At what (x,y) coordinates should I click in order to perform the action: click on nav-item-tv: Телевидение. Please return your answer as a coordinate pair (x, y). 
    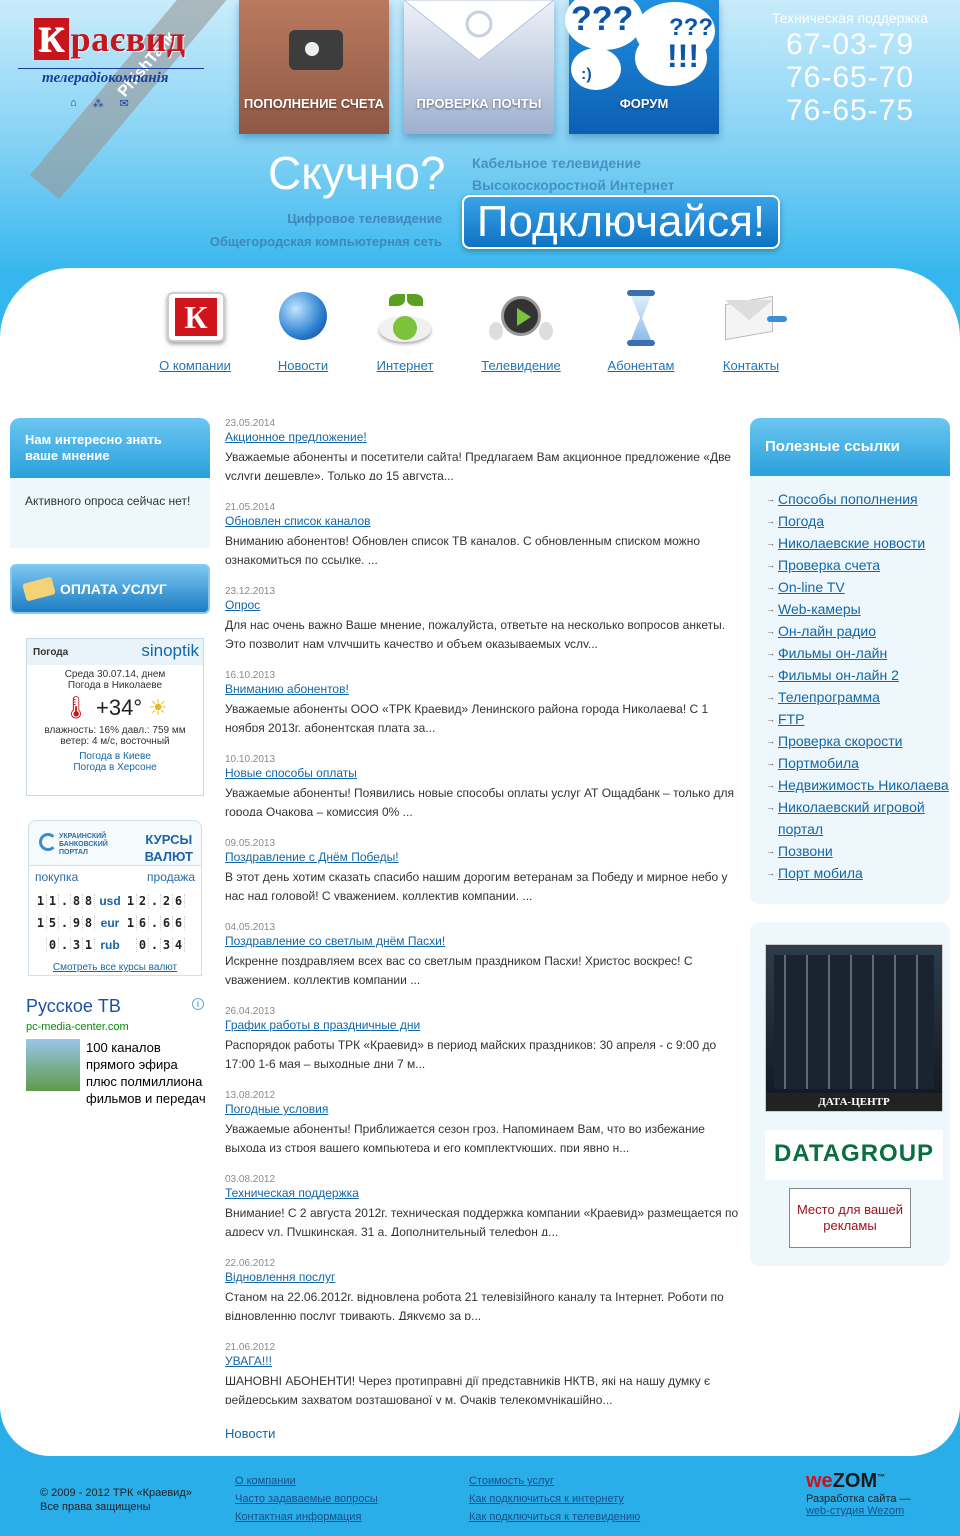
    Looking at the image, I should click on (521, 323).